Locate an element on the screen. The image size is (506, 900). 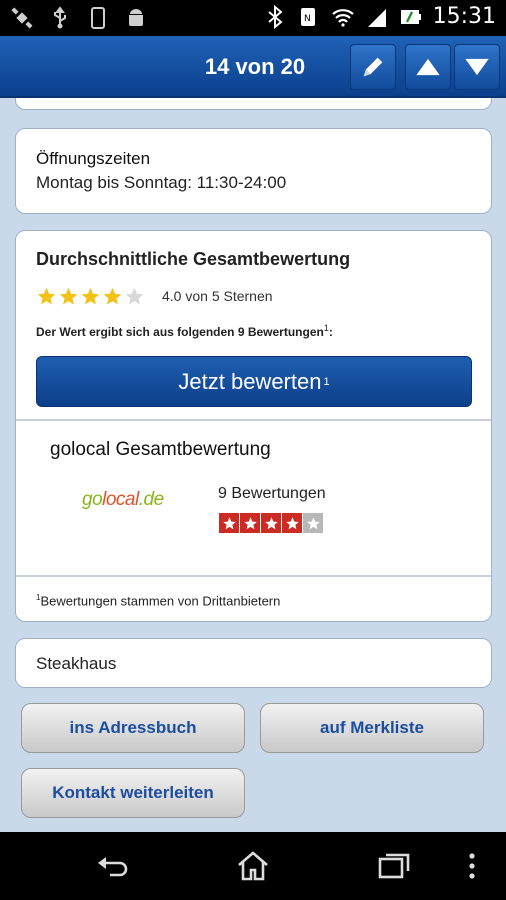
rating-stars is located at coordinates (90, 296).